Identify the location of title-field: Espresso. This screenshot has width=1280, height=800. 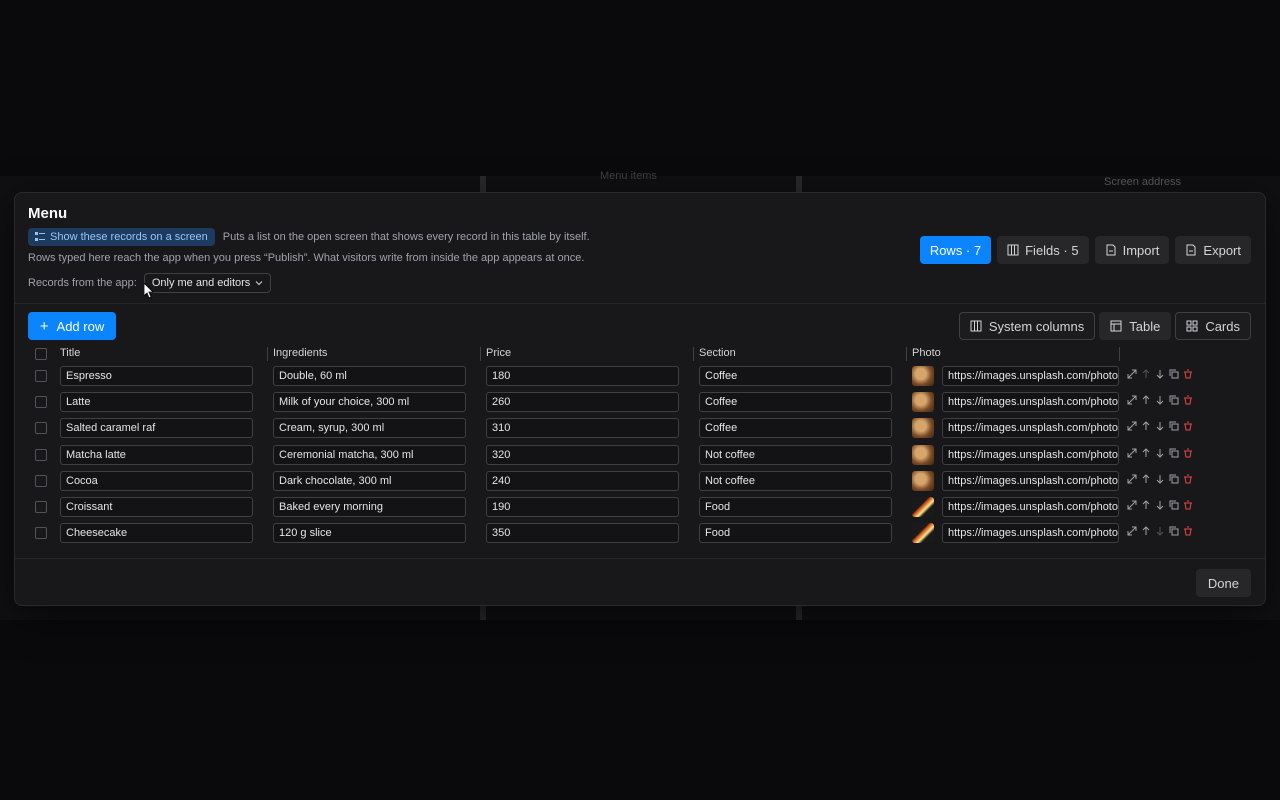
(156, 376).